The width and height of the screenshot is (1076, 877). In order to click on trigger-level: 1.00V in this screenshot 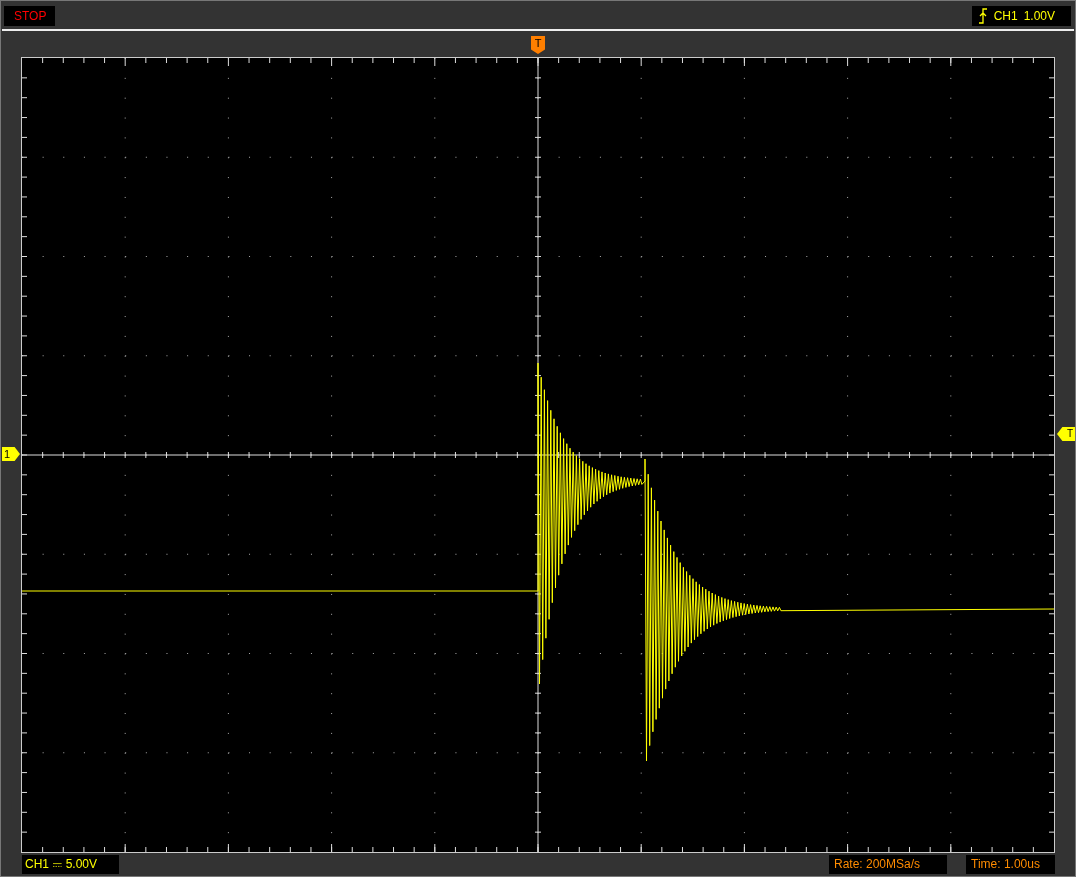, I will do `click(1039, 16)`.